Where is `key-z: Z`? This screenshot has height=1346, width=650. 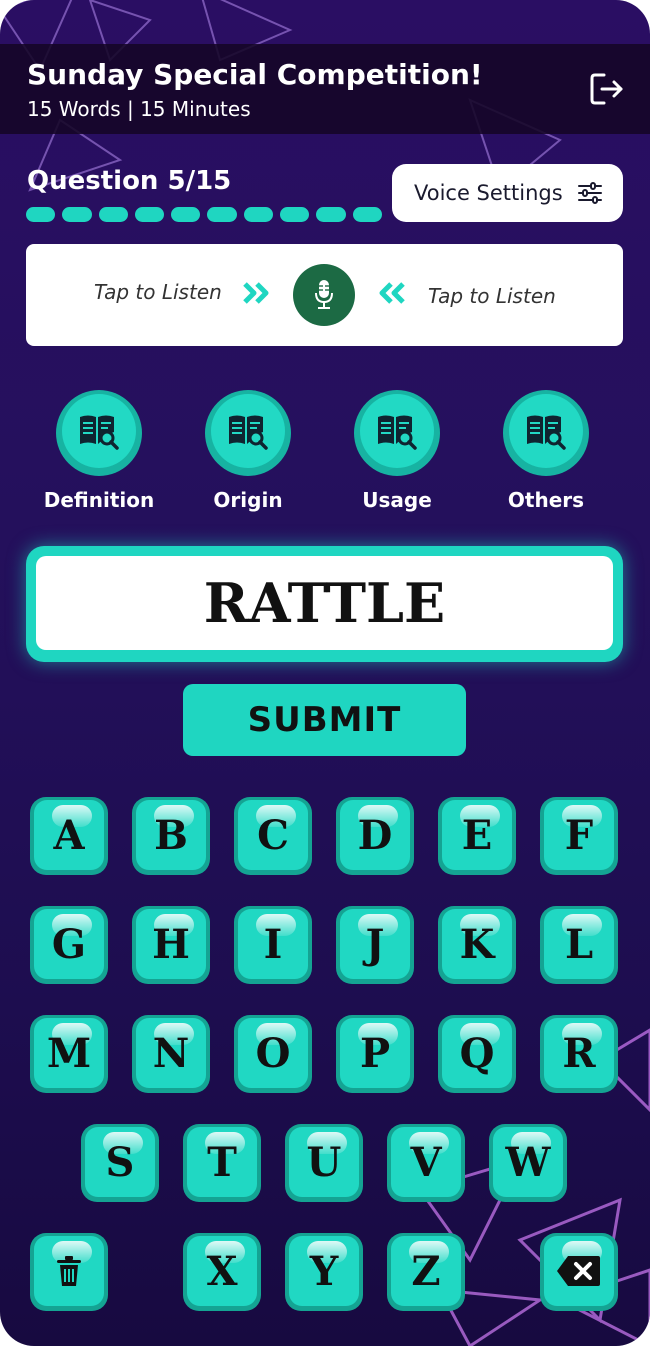
key-z: Z is located at coordinates (426, 1272).